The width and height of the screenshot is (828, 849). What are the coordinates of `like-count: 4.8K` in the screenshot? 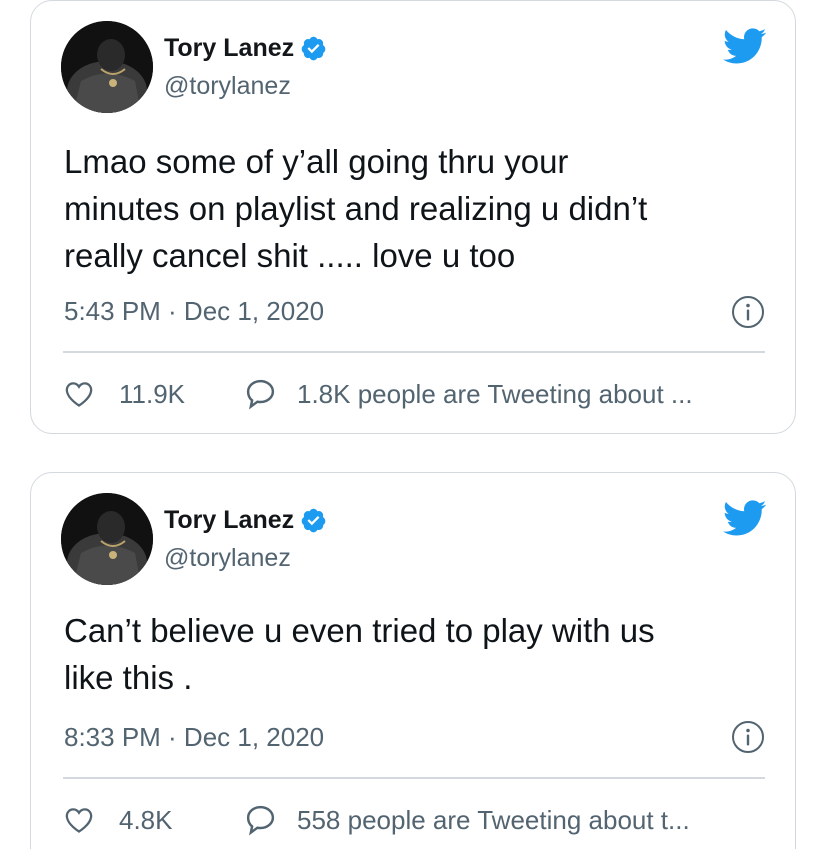 It's located at (146, 819).